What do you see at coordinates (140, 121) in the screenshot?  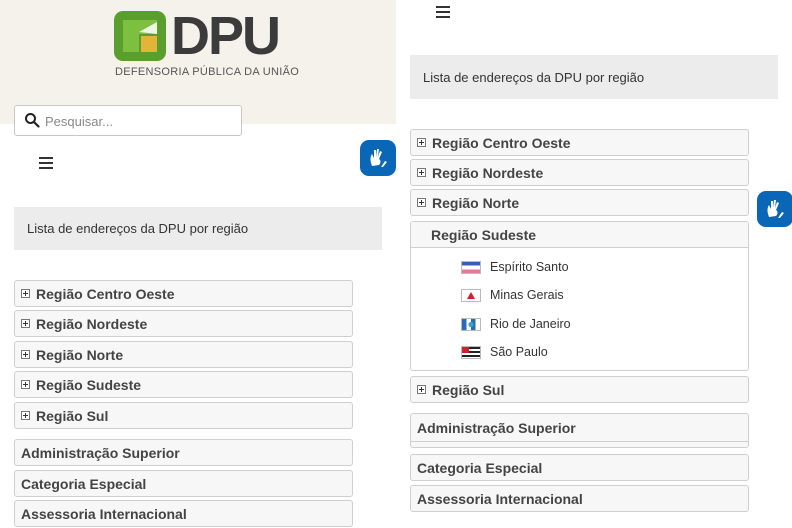 I see `search-input` at bounding box center [140, 121].